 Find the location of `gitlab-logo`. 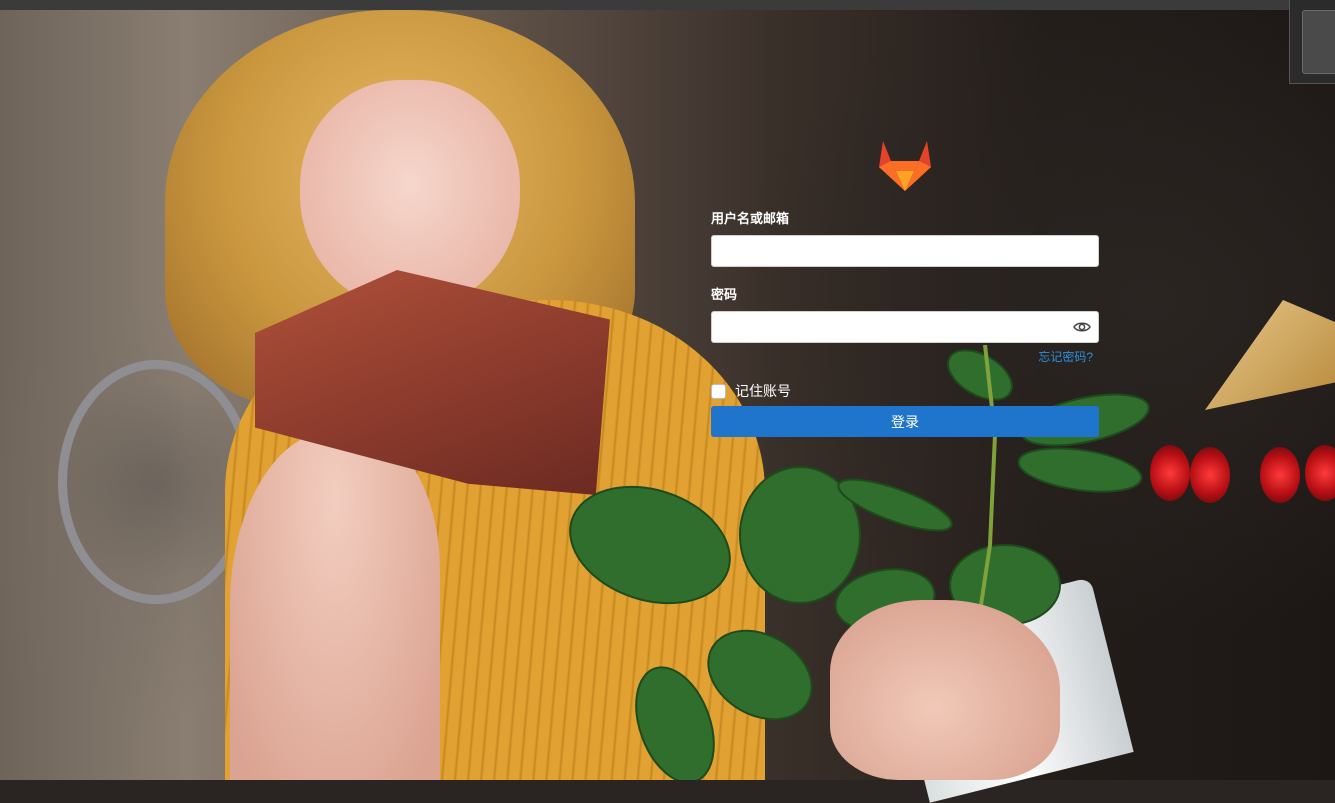

gitlab-logo is located at coordinates (905, 166).